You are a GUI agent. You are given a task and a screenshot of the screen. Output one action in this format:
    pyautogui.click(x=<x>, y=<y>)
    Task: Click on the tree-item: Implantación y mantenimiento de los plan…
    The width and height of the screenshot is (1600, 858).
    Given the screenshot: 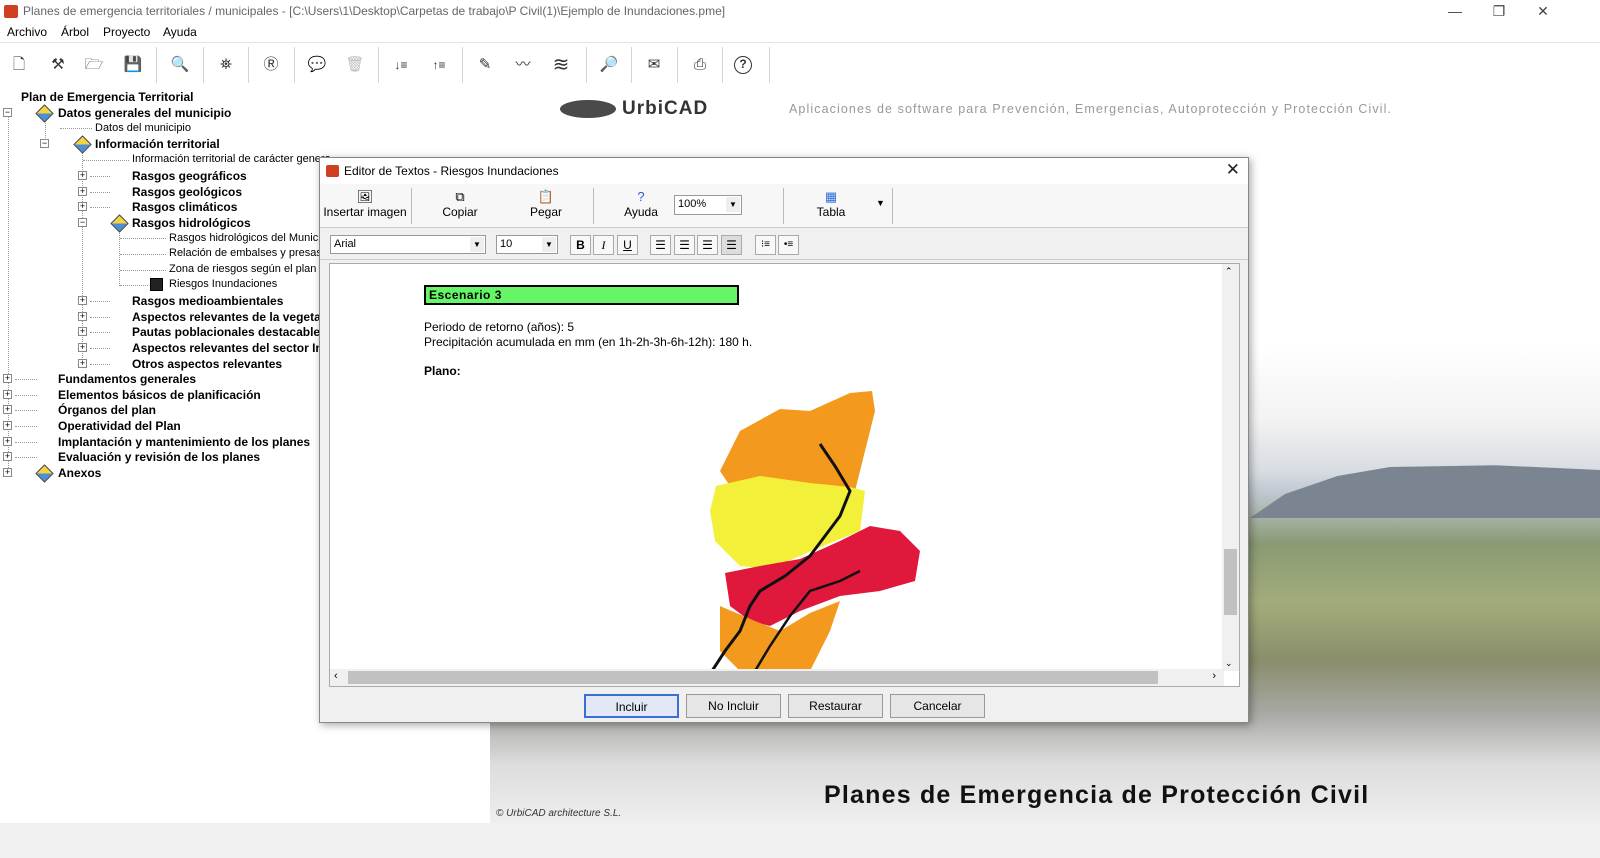 What is the action you would take?
    pyautogui.click(x=184, y=442)
    